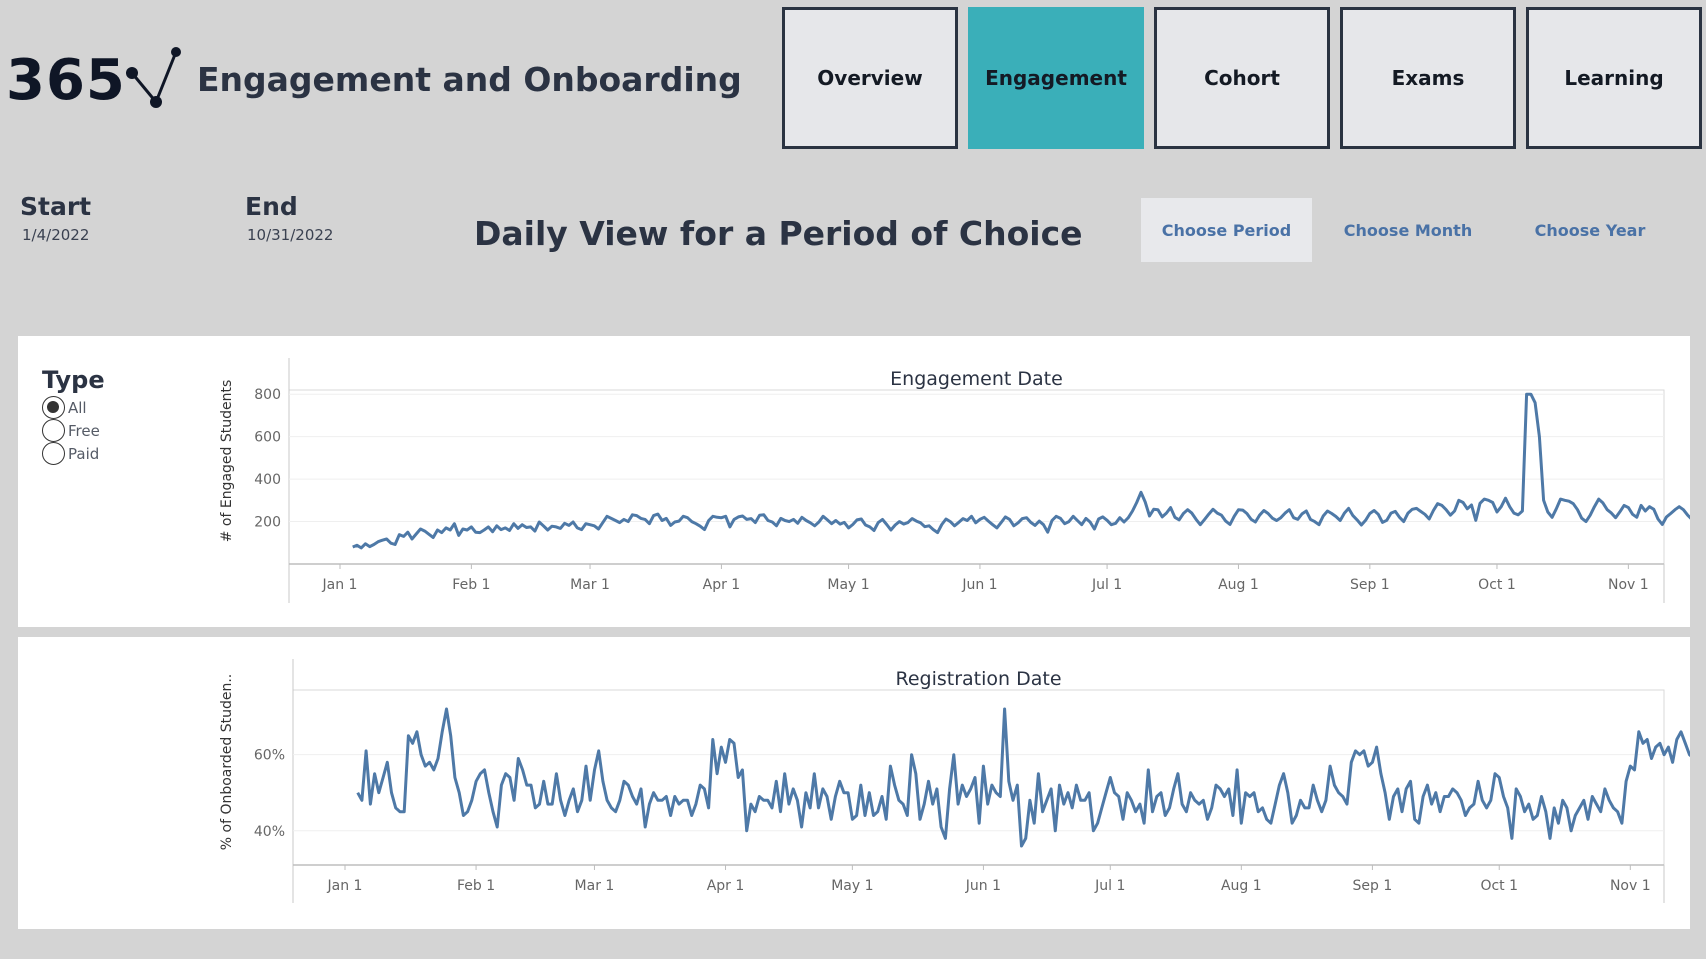 This screenshot has width=1706, height=959. I want to click on nav-learning-button: Learning, so click(1614, 78).